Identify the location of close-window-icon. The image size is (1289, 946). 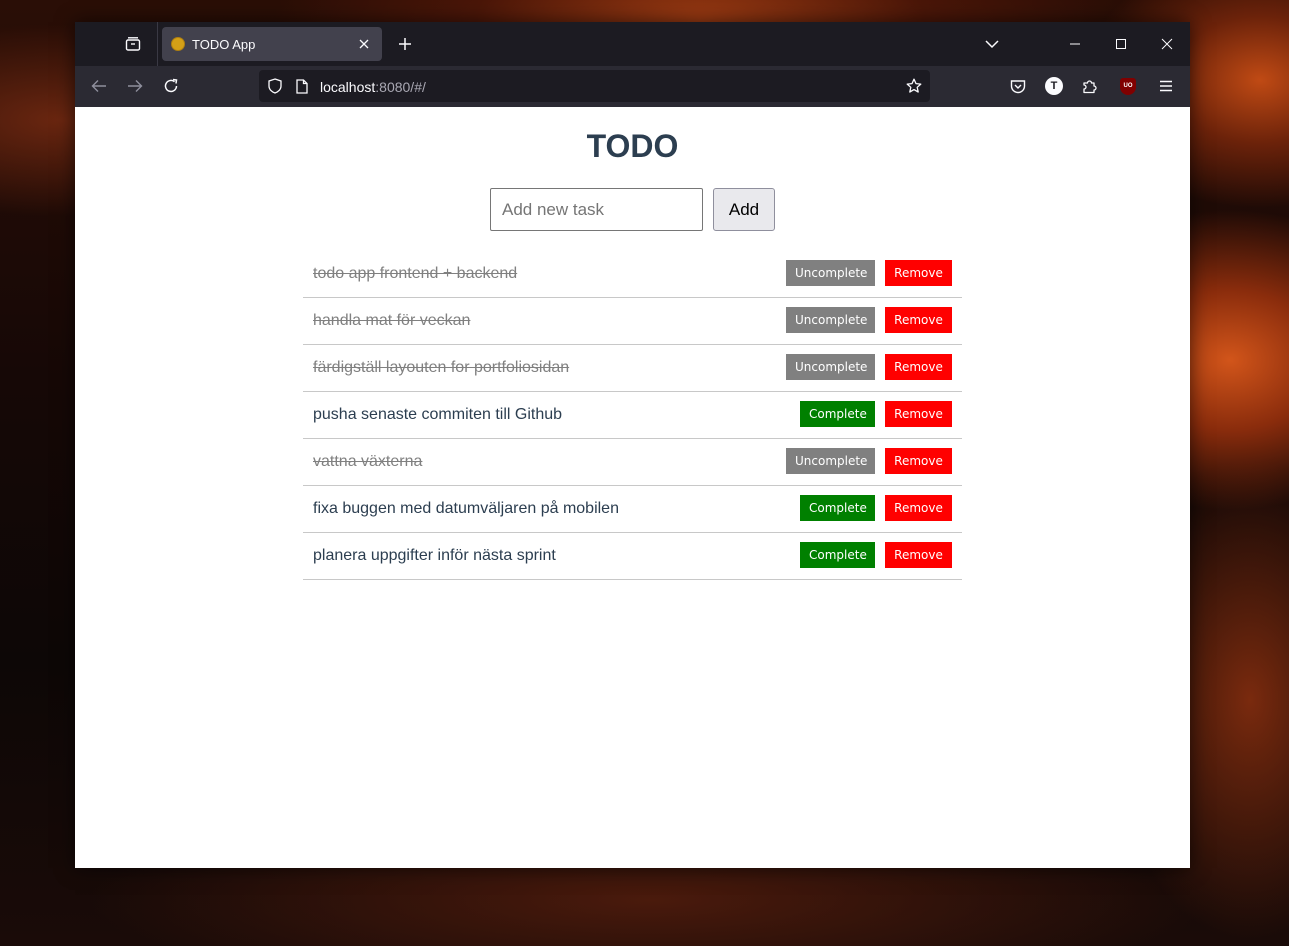
(1167, 44).